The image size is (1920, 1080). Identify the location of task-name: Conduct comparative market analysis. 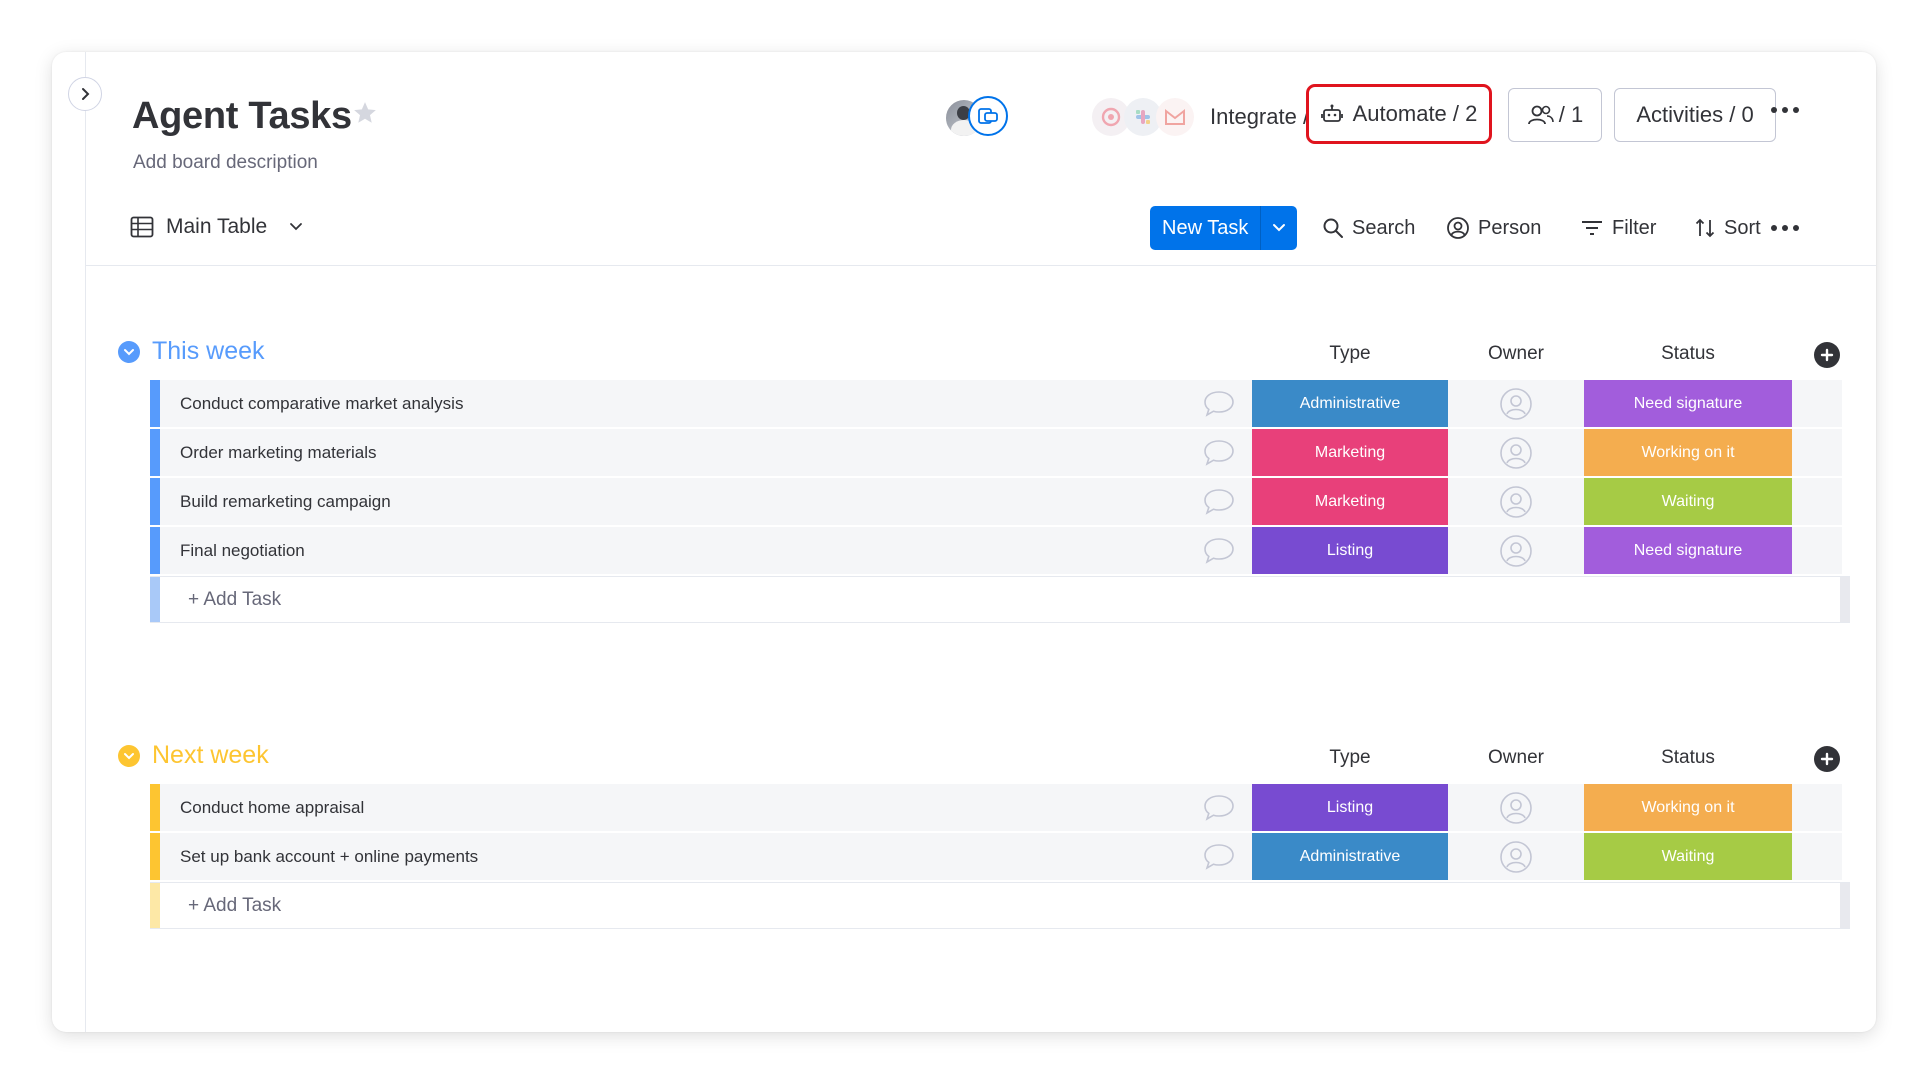
(321, 403).